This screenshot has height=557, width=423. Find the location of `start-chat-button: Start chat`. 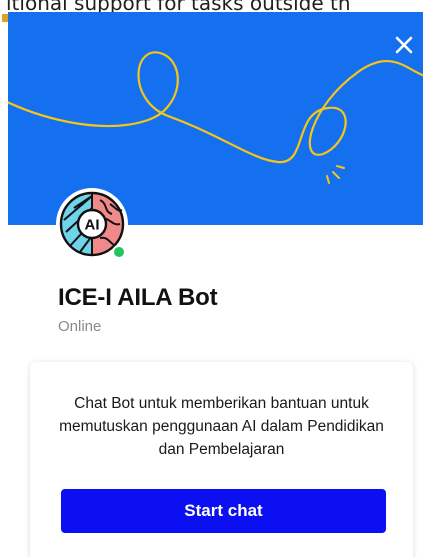

start-chat-button: Start chat is located at coordinates (223, 511).